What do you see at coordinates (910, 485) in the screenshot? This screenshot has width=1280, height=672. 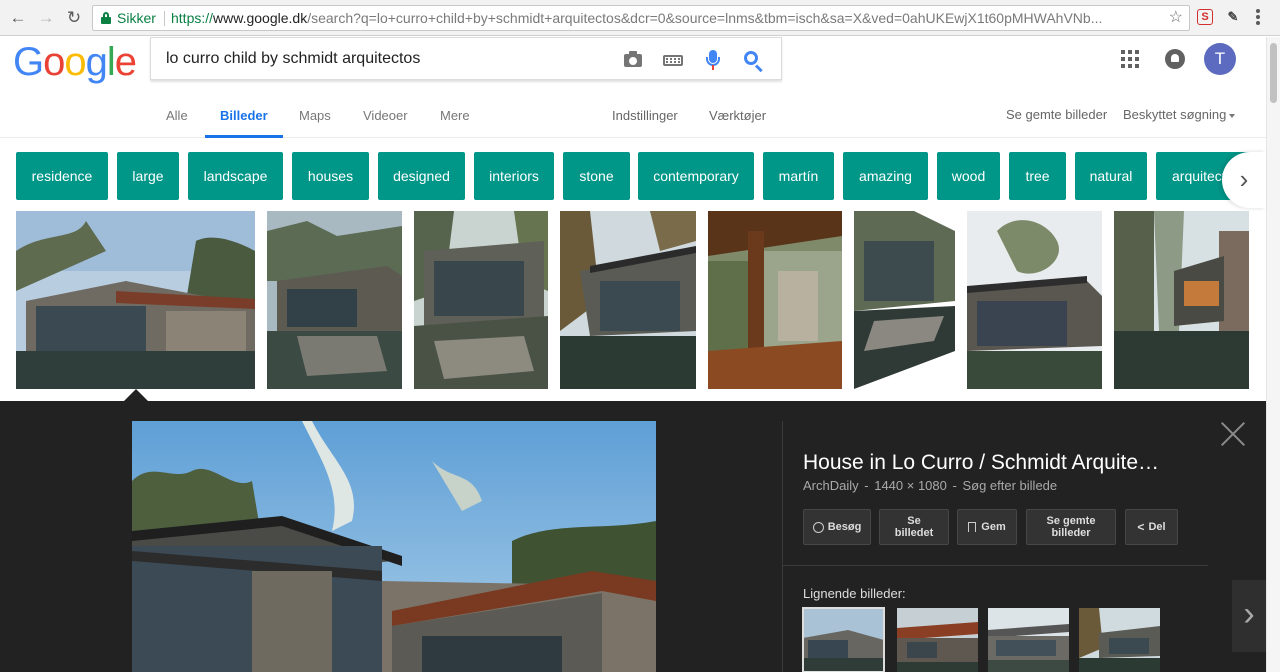 I see `image-dimensions: 1440 × 1080` at bounding box center [910, 485].